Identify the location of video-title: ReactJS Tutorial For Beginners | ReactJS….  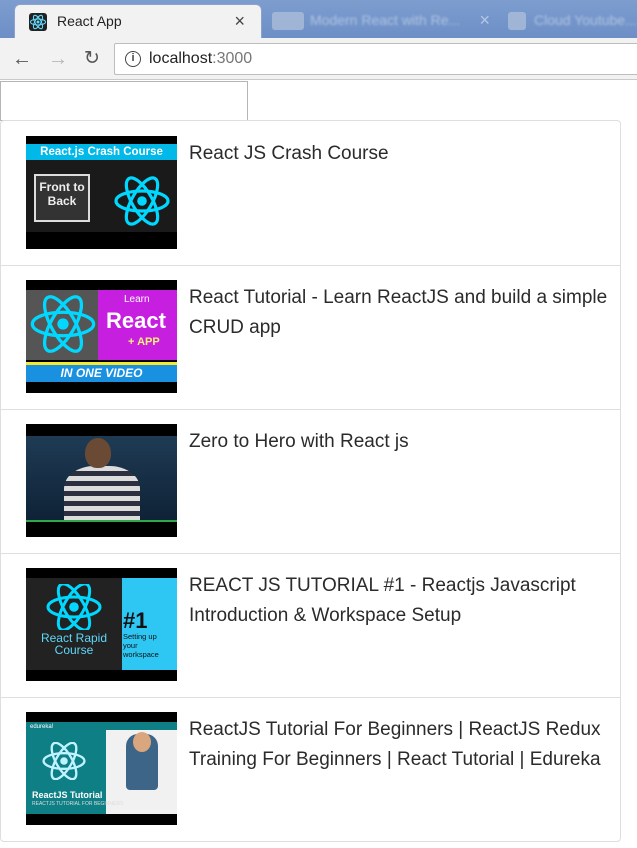
(399, 745).